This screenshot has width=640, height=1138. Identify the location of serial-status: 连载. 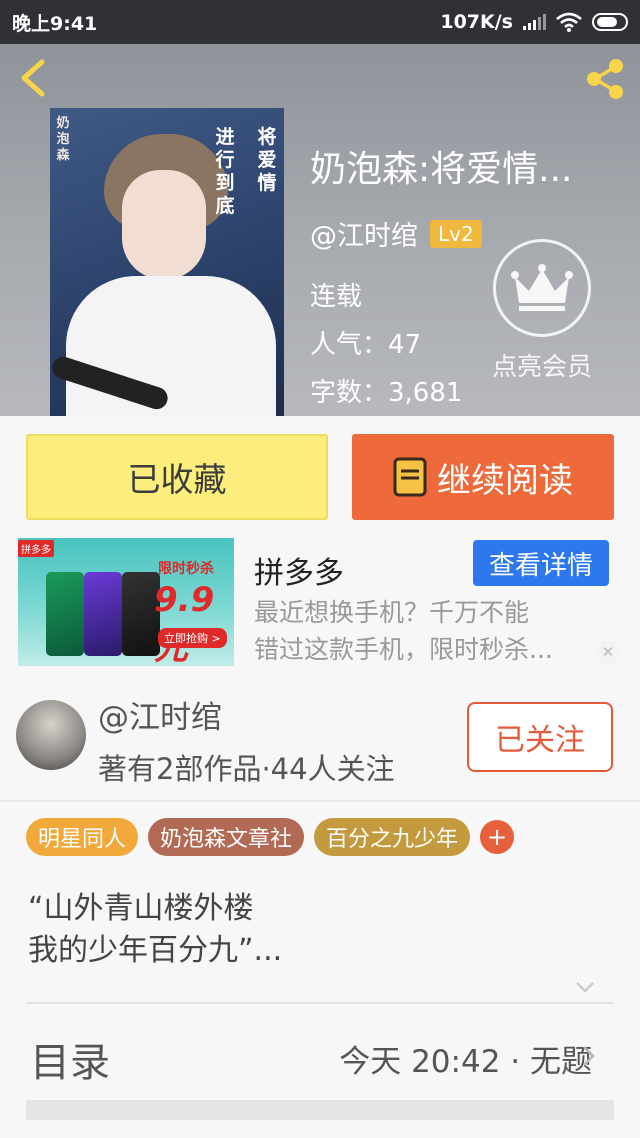
(336, 297).